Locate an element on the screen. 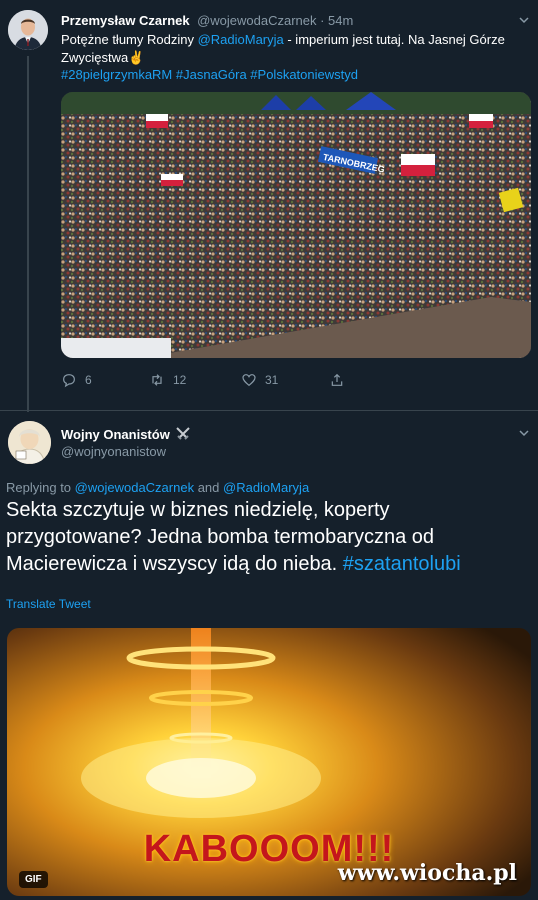 This screenshot has width=538, height=900. translate-link: Translate Tweet is located at coordinates (48, 604).